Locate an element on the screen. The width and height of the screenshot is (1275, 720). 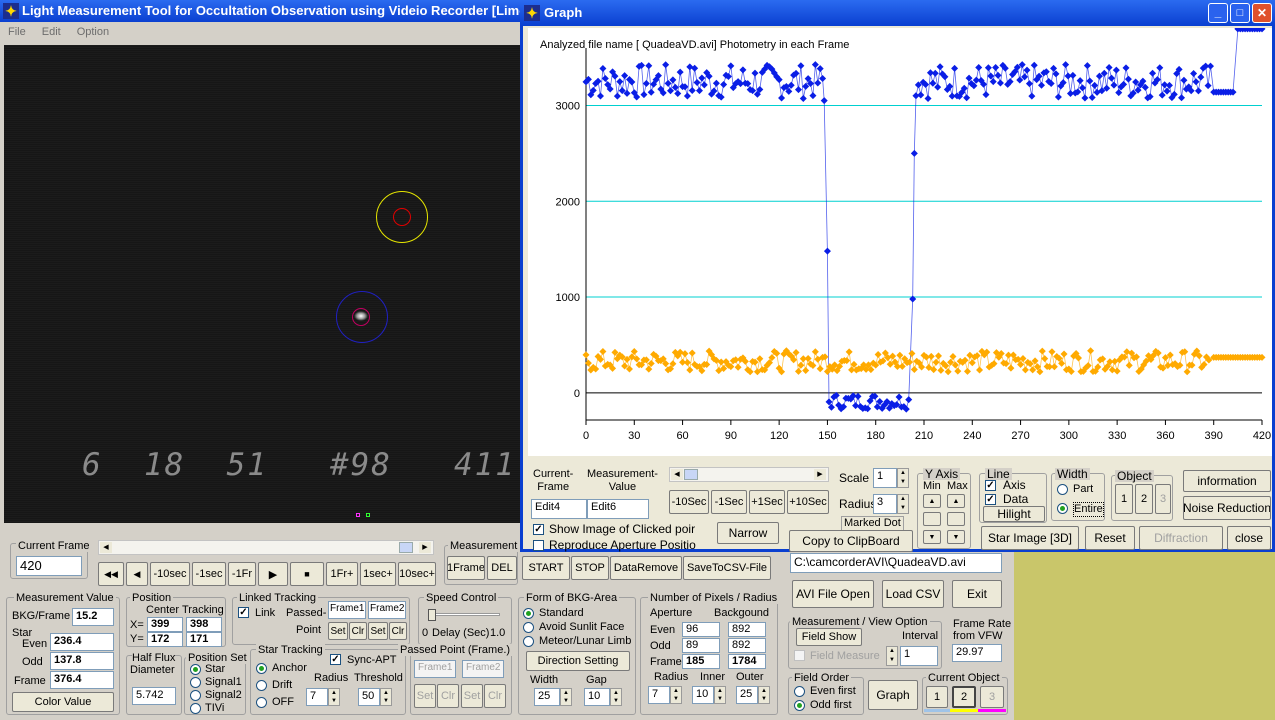
minus-1fr-button: -1Fr is located at coordinates (242, 574).